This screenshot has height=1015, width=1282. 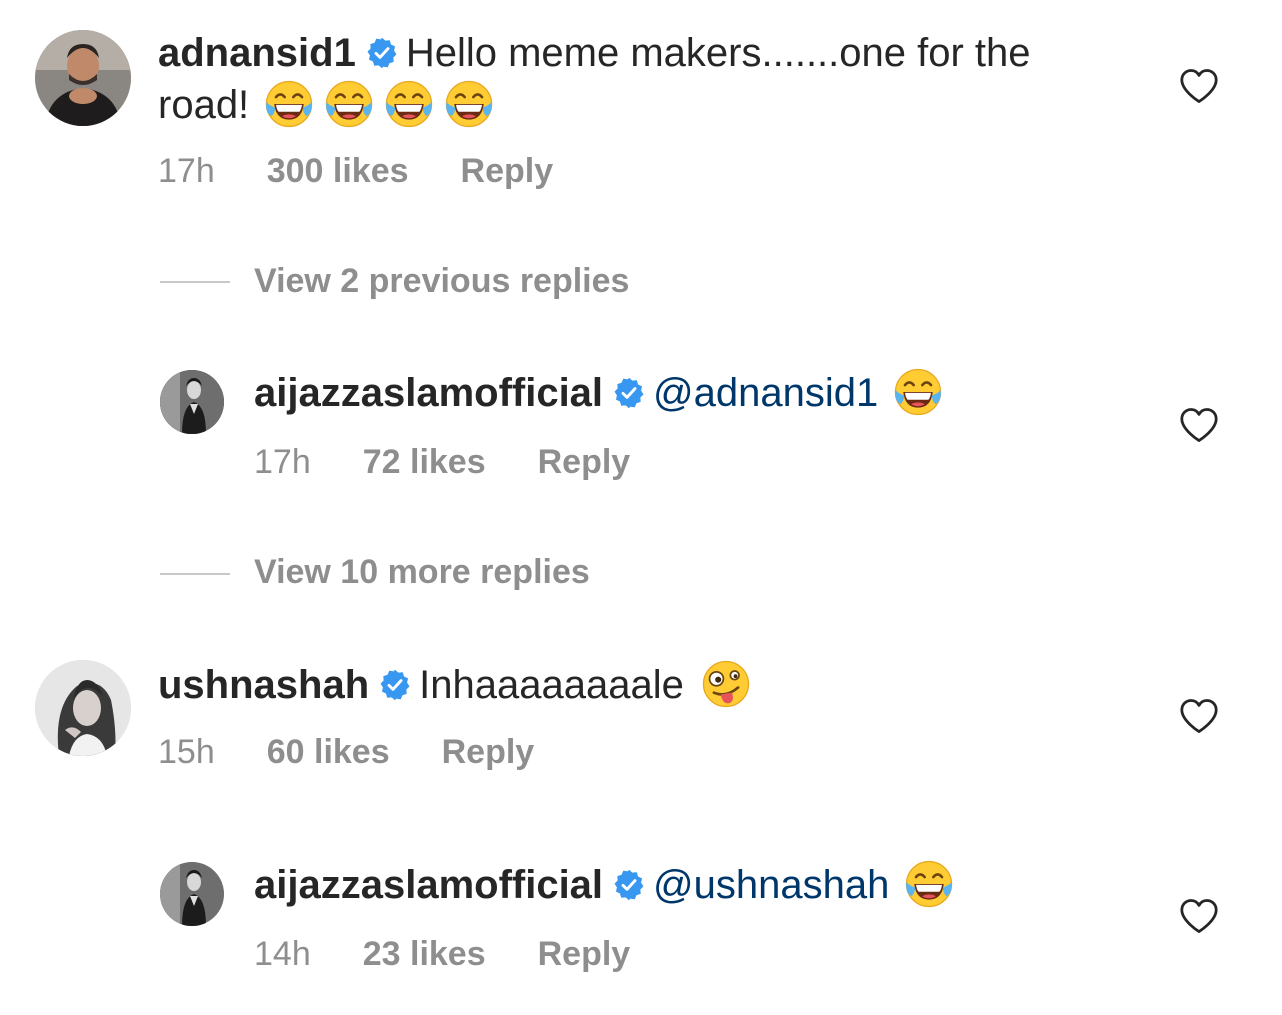 I want to click on avatar-adnansid1, so click(x=83, y=78).